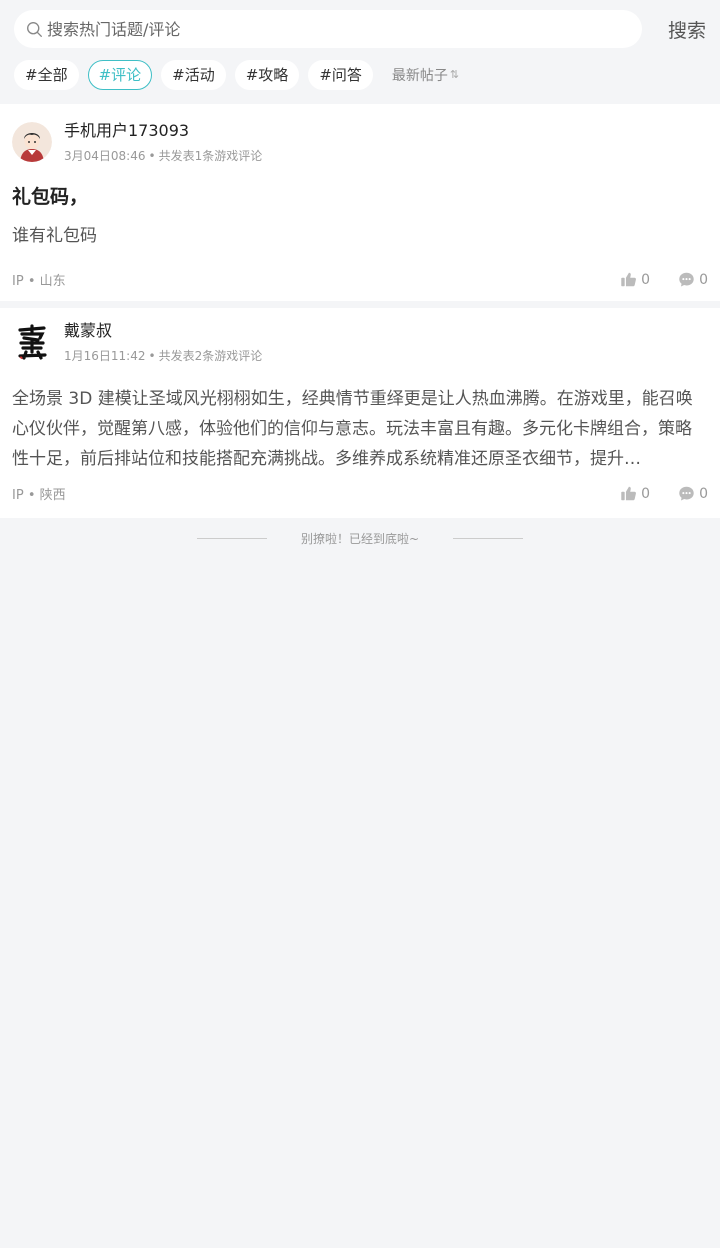 This screenshot has height=1248, width=720. I want to click on end-text: 别撩啦！已经到底啦~, so click(360, 538).